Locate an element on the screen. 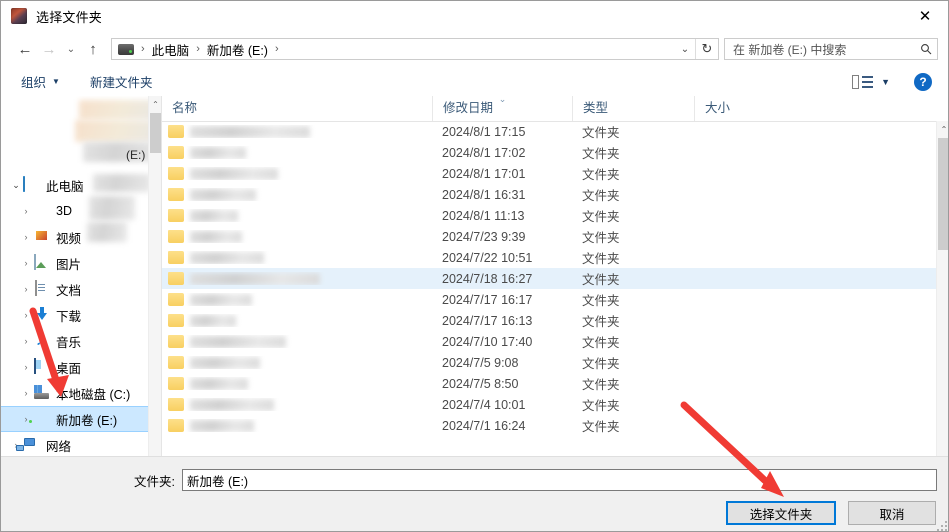  chevron-down-icon: ▼ is located at coordinates (56, 81).